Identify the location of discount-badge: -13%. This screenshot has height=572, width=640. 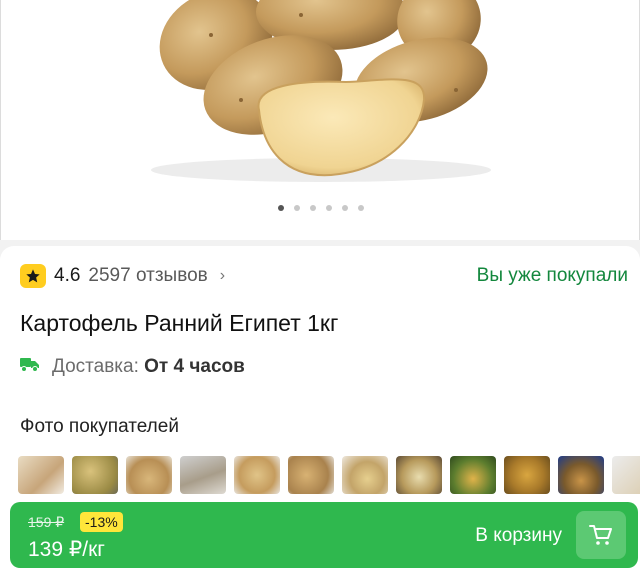
(101, 522).